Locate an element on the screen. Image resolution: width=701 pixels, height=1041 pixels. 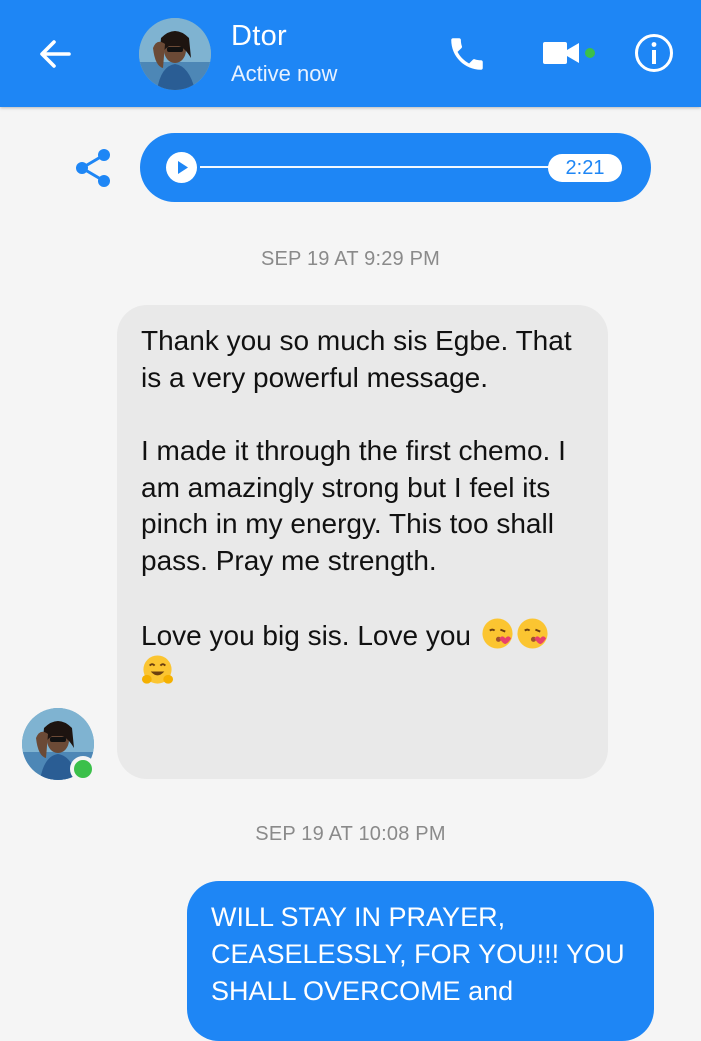
grinning-hug-emoji is located at coordinates (157, 669).